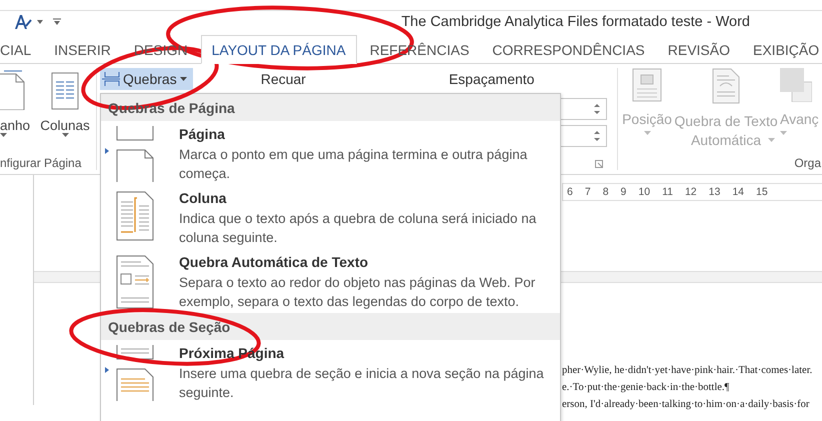 This screenshot has height=421, width=822. Describe the element at coordinates (714, 192) in the screenshot. I see `ruler-number: 13` at that location.